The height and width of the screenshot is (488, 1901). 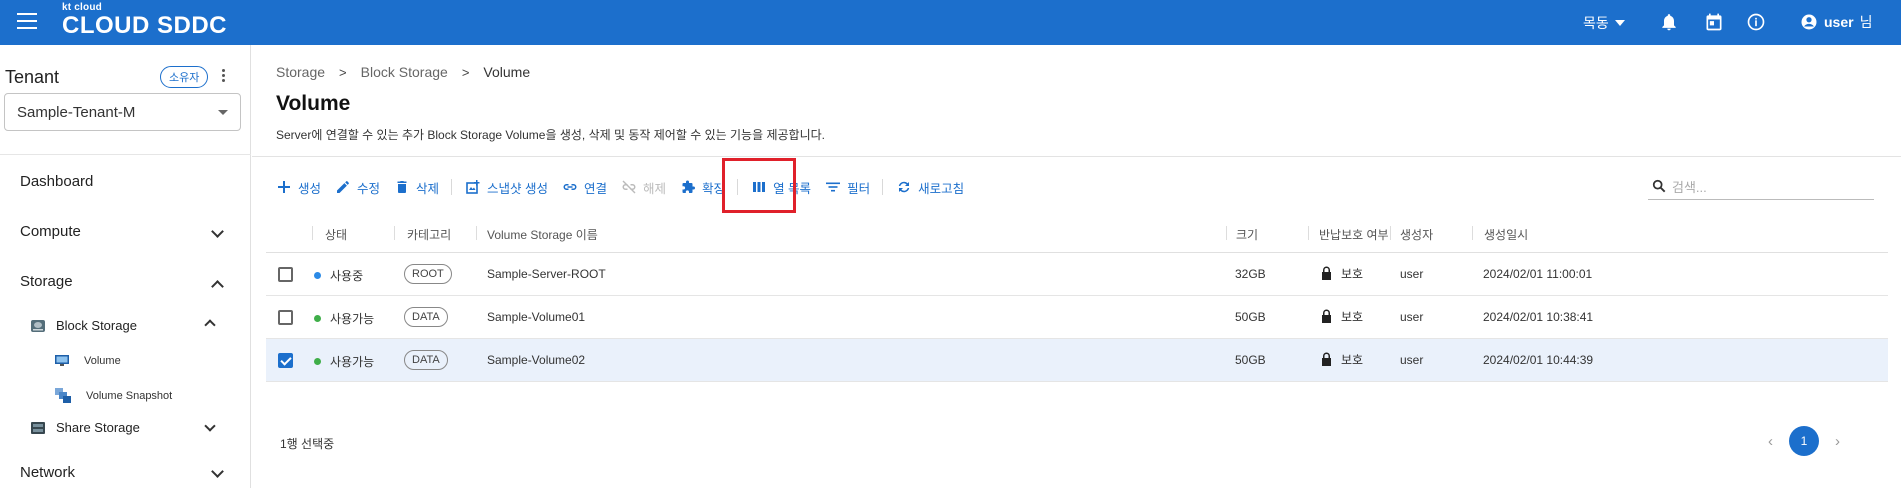 What do you see at coordinates (87, 360) in the screenshot?
I see `nav-volume: Volume` at bounding box center [87, 360].